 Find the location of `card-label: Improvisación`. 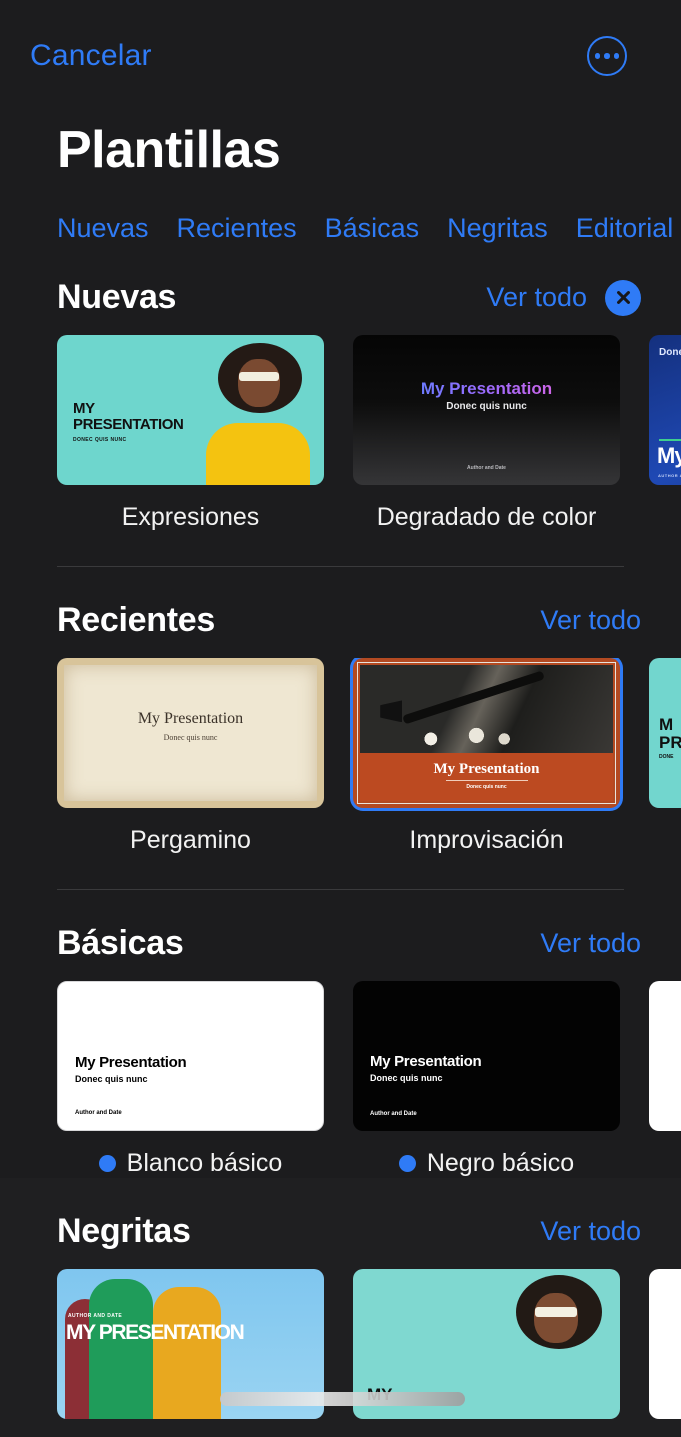

card-label: Improvisación is located at coordinates (486, 840).